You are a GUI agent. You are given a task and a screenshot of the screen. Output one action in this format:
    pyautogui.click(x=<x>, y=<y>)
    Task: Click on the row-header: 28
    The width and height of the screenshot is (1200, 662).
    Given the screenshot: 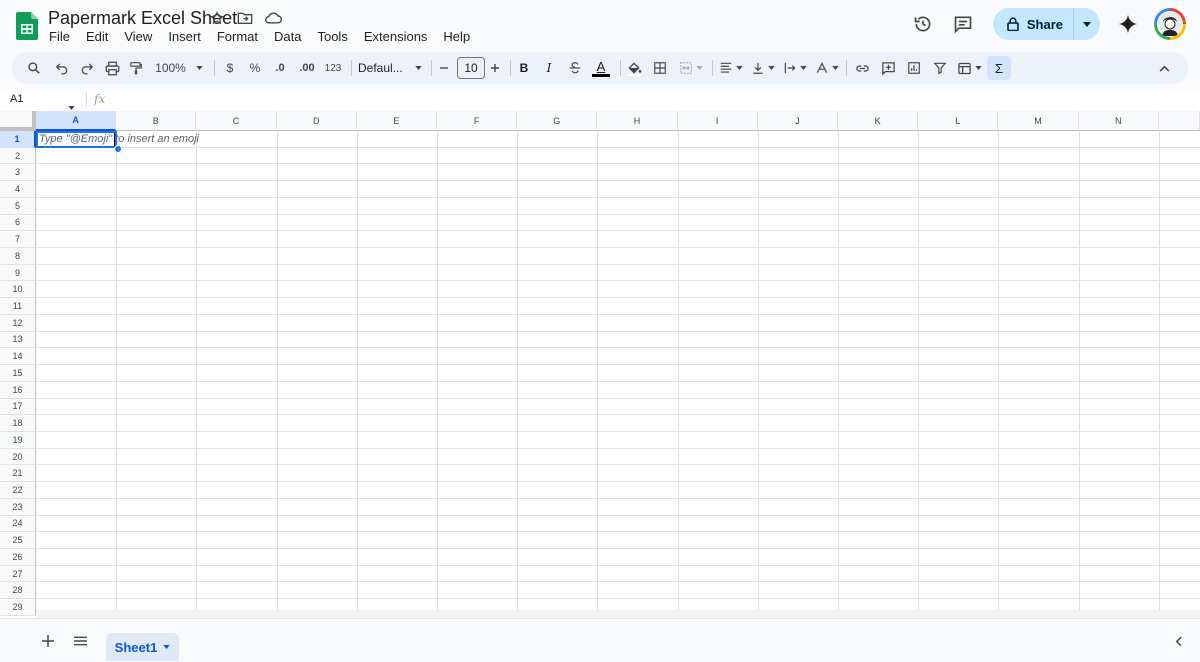 What is the action you would take?
    pyautogui.click(x=18, y=591)
    